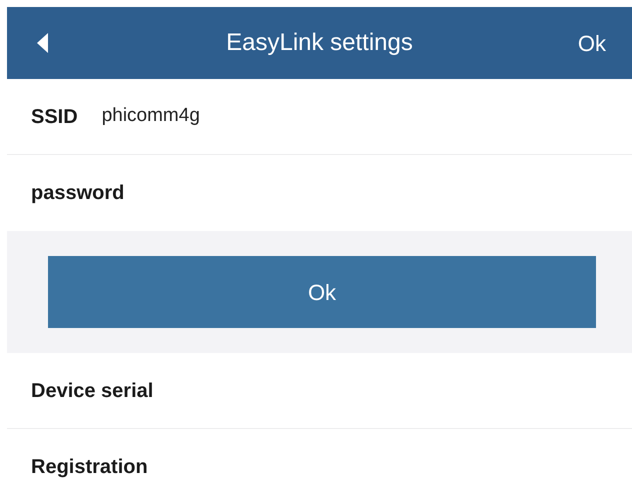 The height and width of the screenshot is (498, 632). I want to click on field-label: SSID, so click(54, 117).